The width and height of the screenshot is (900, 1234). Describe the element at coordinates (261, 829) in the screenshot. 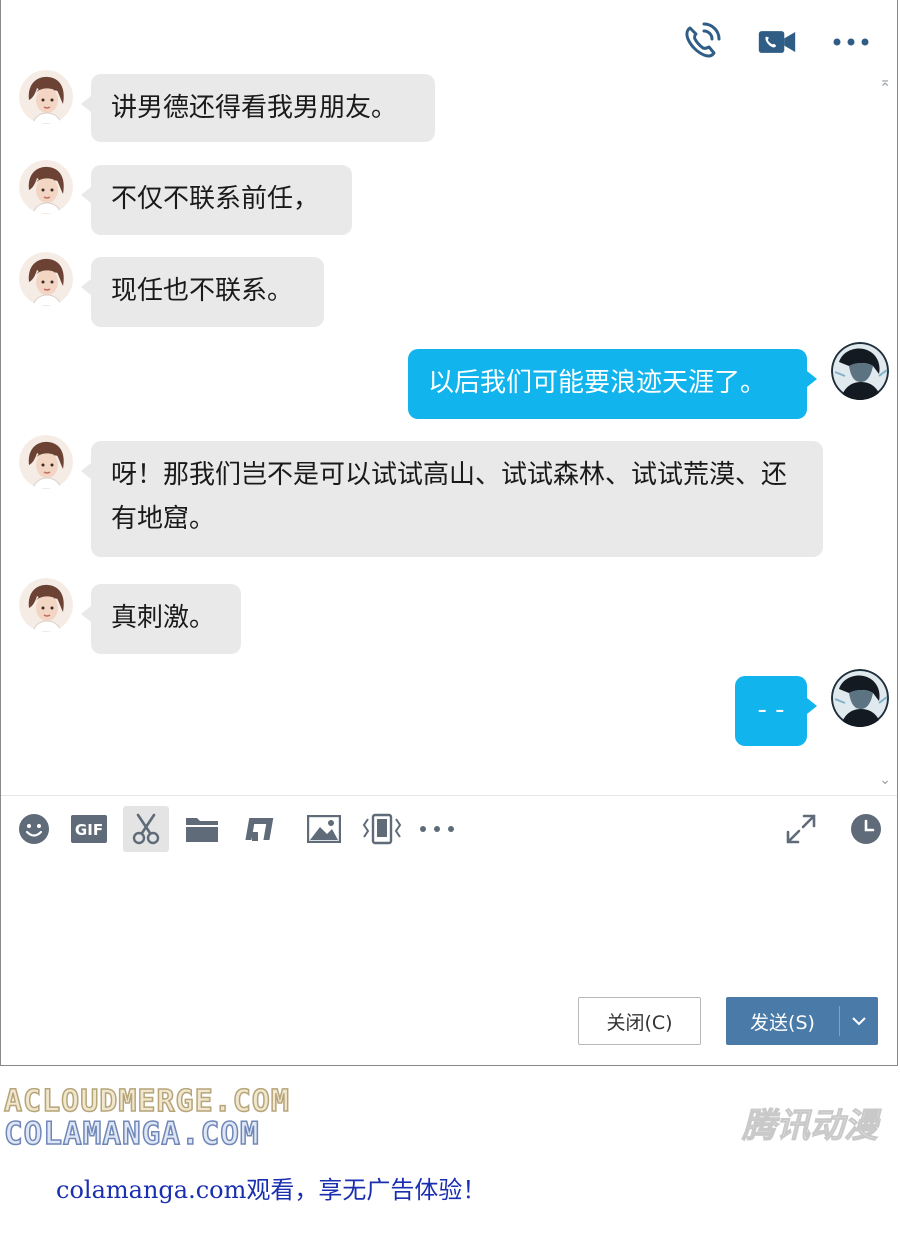

I see `music-icon` at that location.